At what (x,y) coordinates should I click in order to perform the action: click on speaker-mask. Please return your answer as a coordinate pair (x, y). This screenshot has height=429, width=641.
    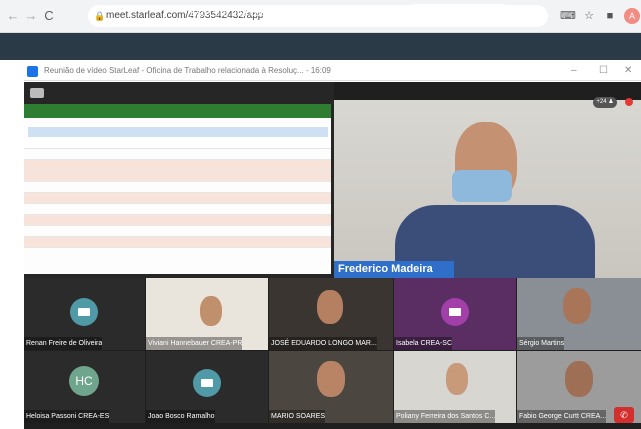
    Looking at the image, I should click on (482, 186).